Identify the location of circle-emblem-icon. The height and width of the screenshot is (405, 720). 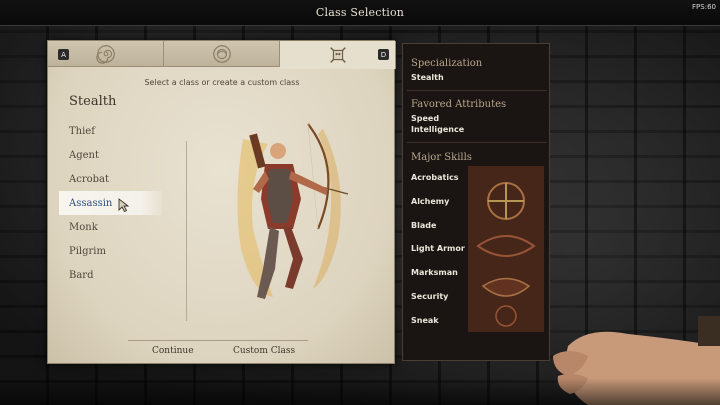
(221, 53).